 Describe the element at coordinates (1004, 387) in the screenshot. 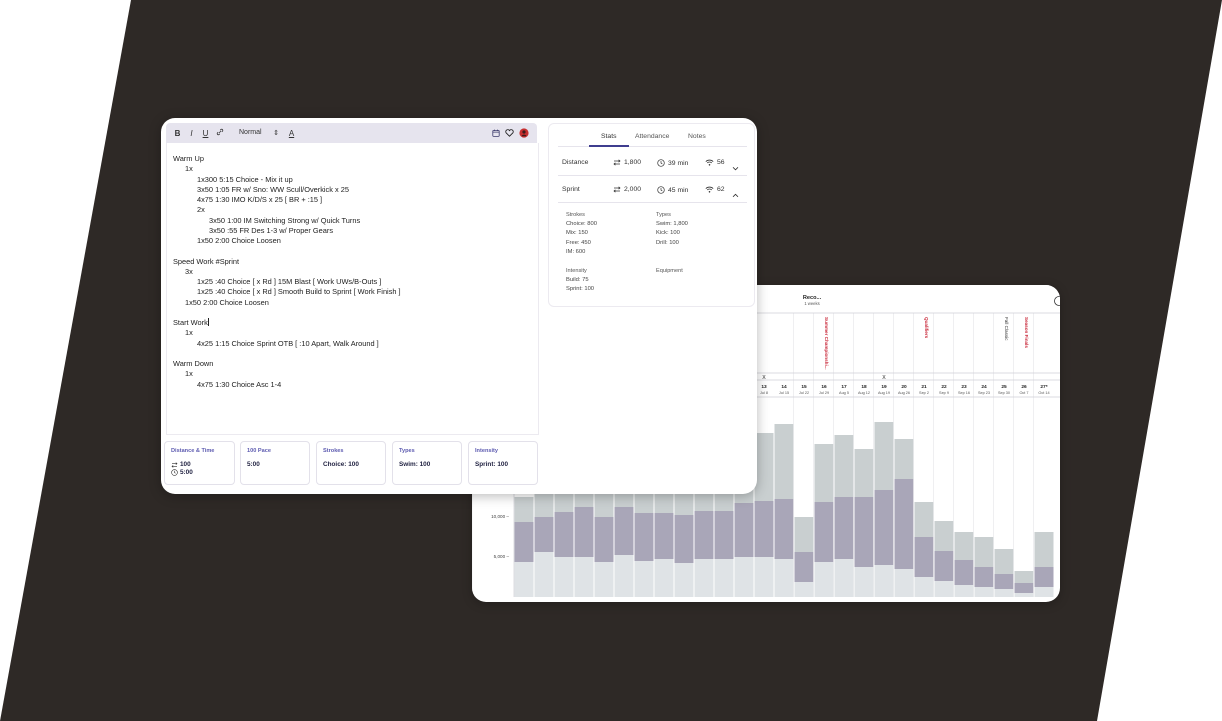

I see `week-number: 25` at that location.